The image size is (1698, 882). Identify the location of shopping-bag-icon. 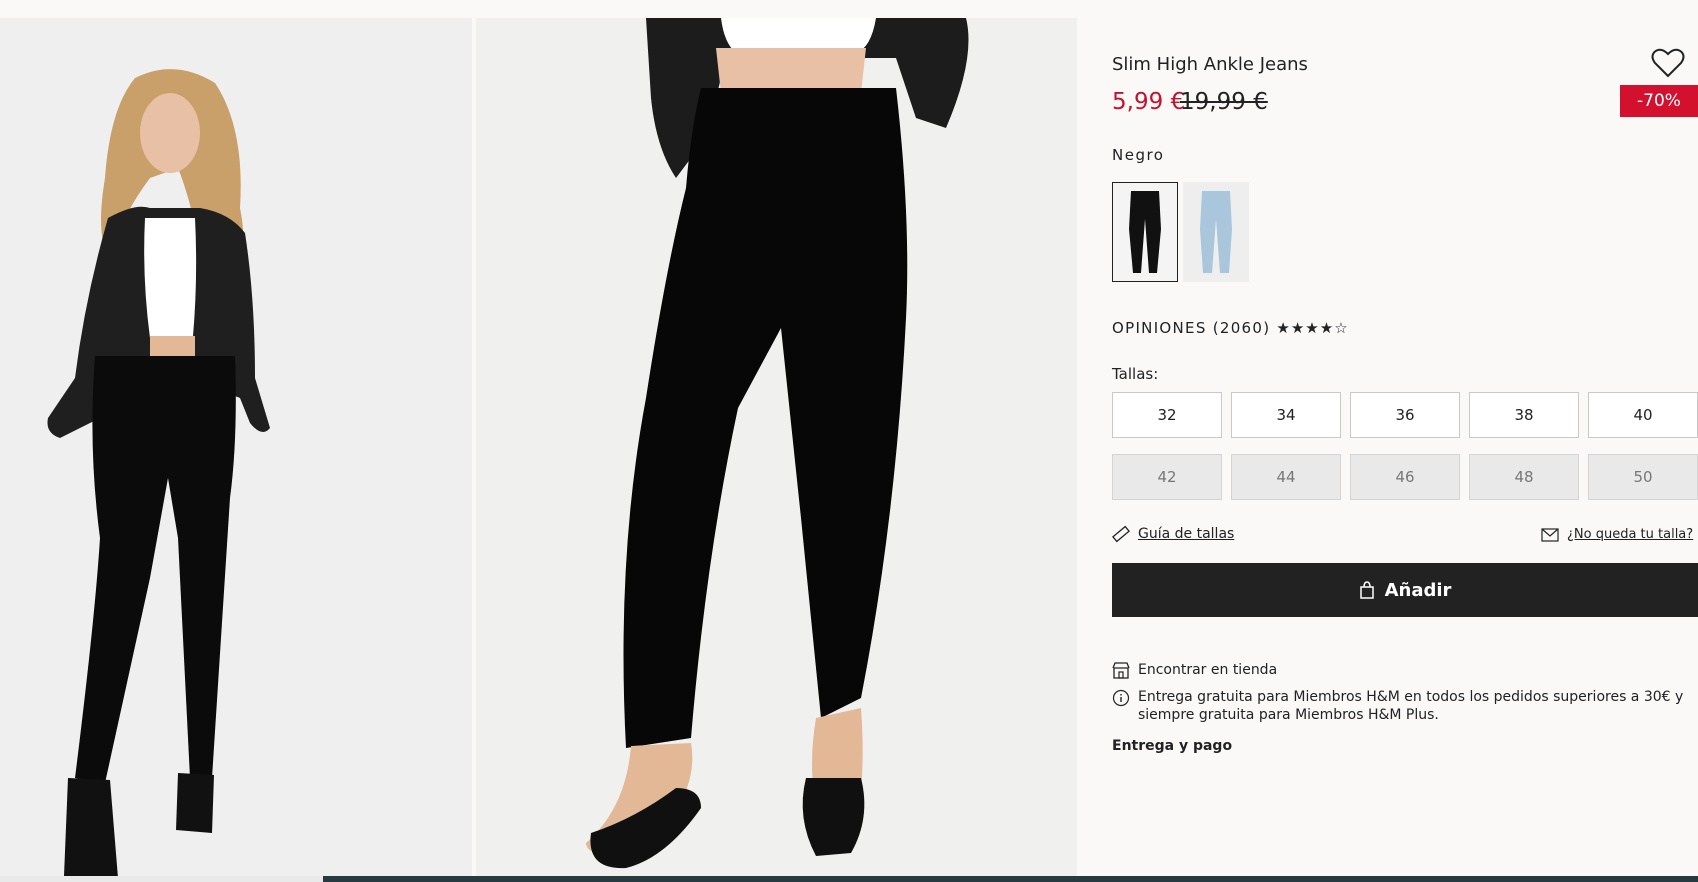
(1366, 590).